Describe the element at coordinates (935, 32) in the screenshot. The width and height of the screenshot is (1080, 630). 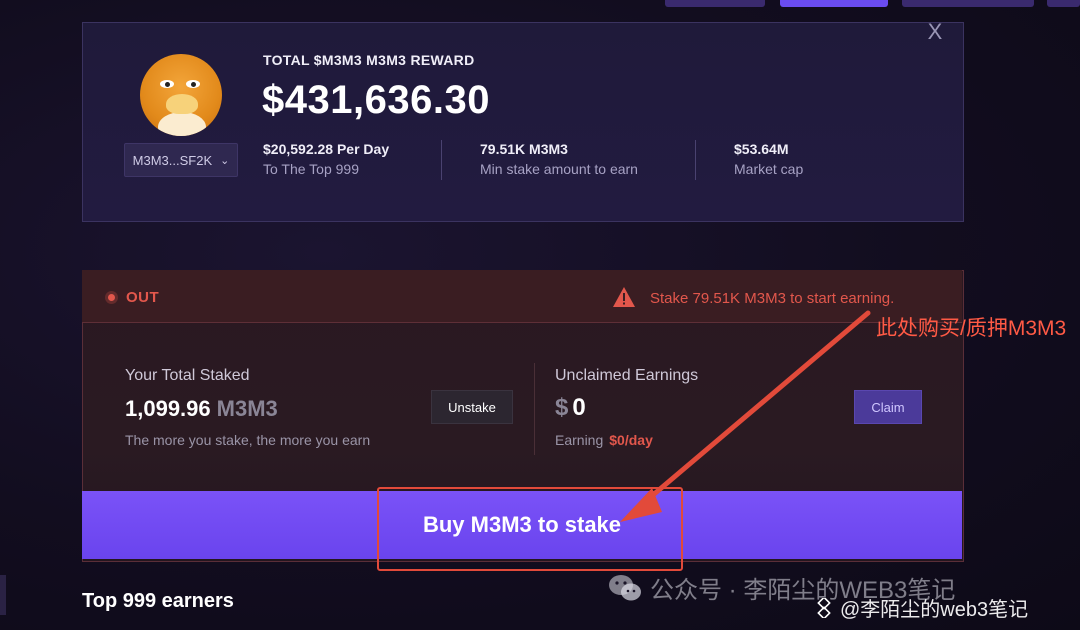
I see `close-icon: X` at that location.